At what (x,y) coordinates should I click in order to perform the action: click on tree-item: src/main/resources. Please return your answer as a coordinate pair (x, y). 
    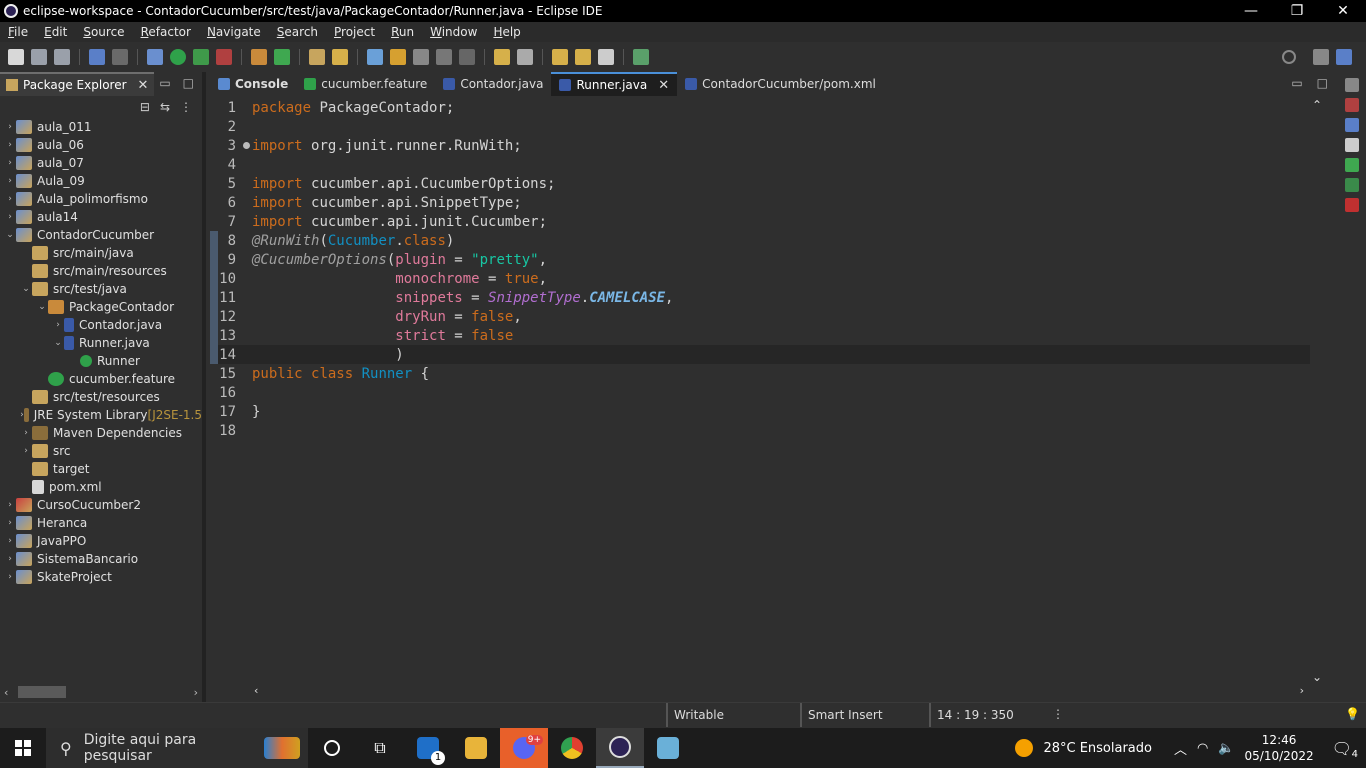
    Looking at the image, I should click on (101, 271).